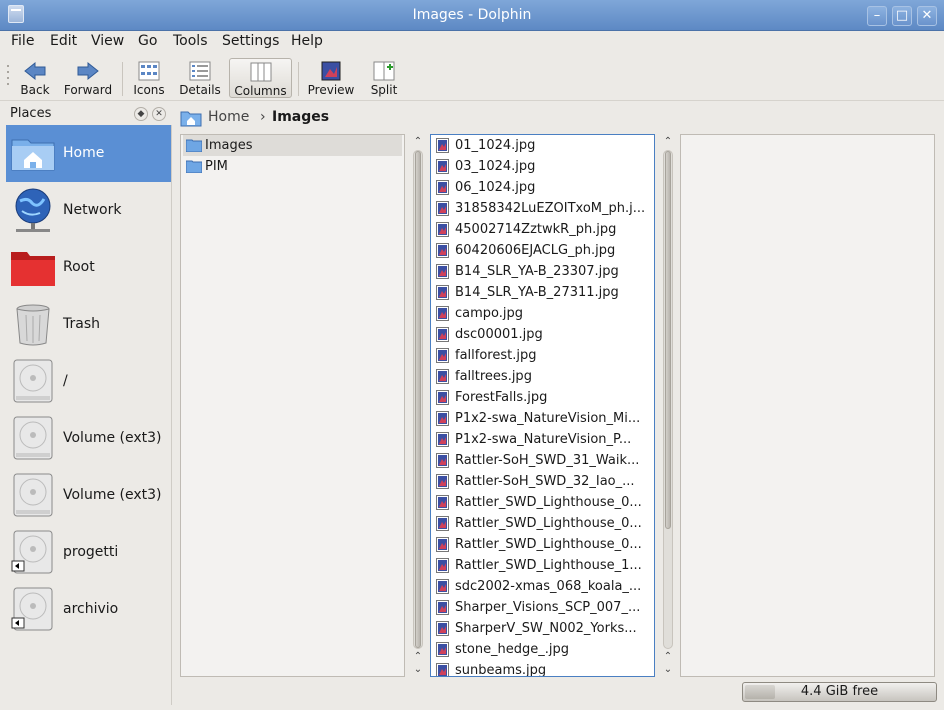 Image resolution: width=944 pixels, height=710 pixels. Describe the element at coordinates (22, 41) in the screenshot. I see `menu-file: File` at that location.